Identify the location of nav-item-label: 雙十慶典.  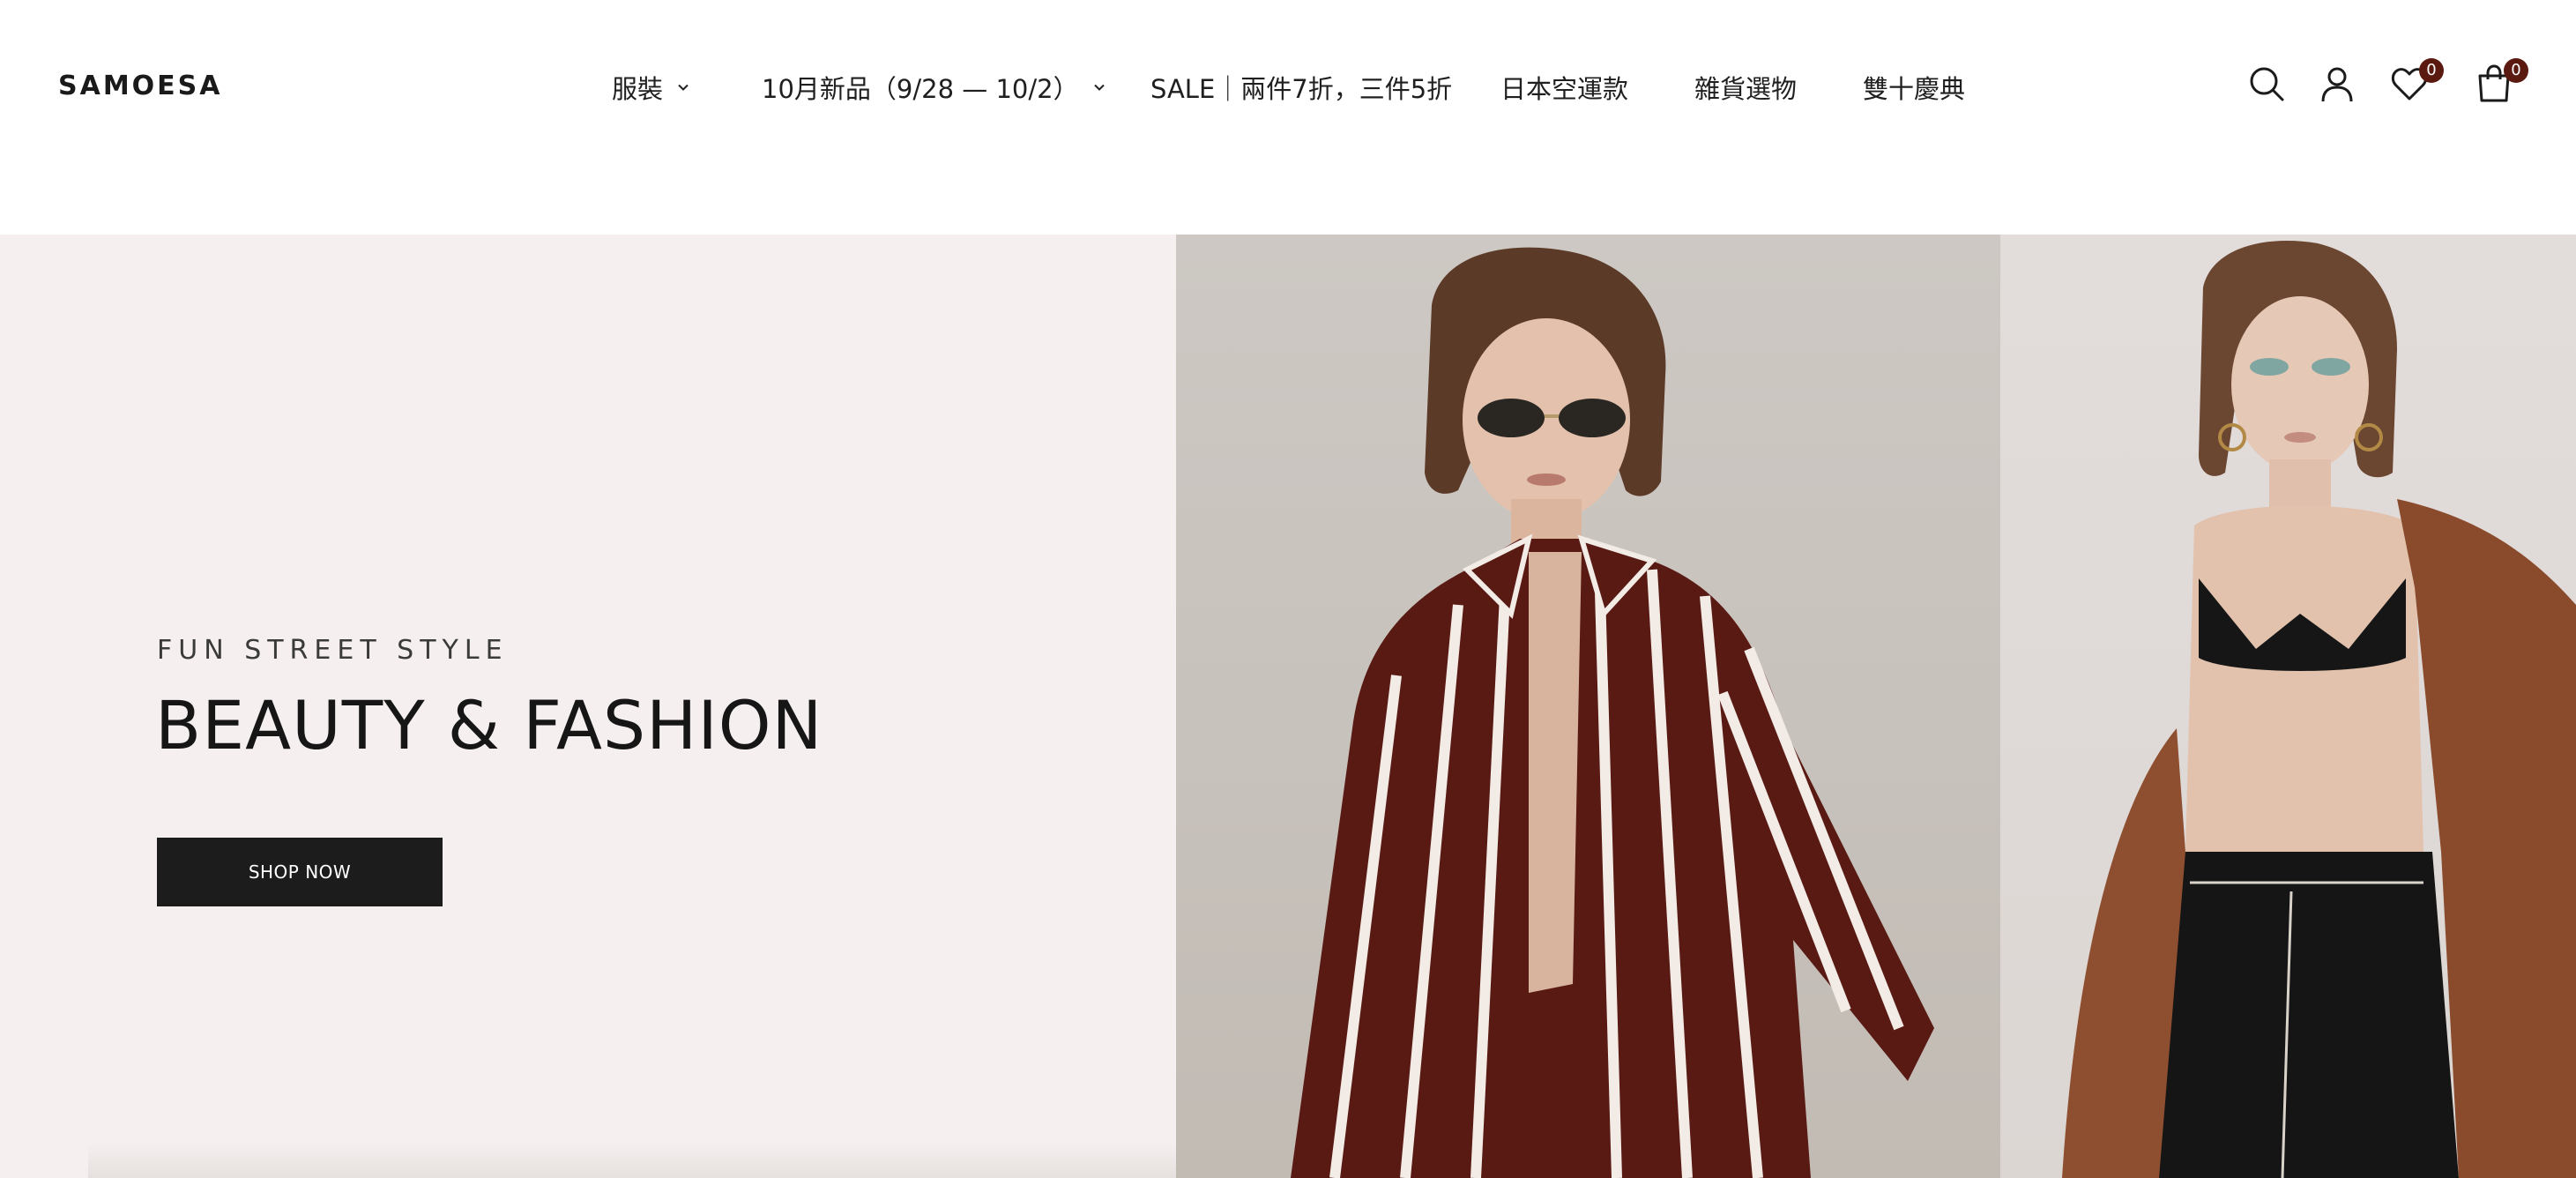
(1915, 89).